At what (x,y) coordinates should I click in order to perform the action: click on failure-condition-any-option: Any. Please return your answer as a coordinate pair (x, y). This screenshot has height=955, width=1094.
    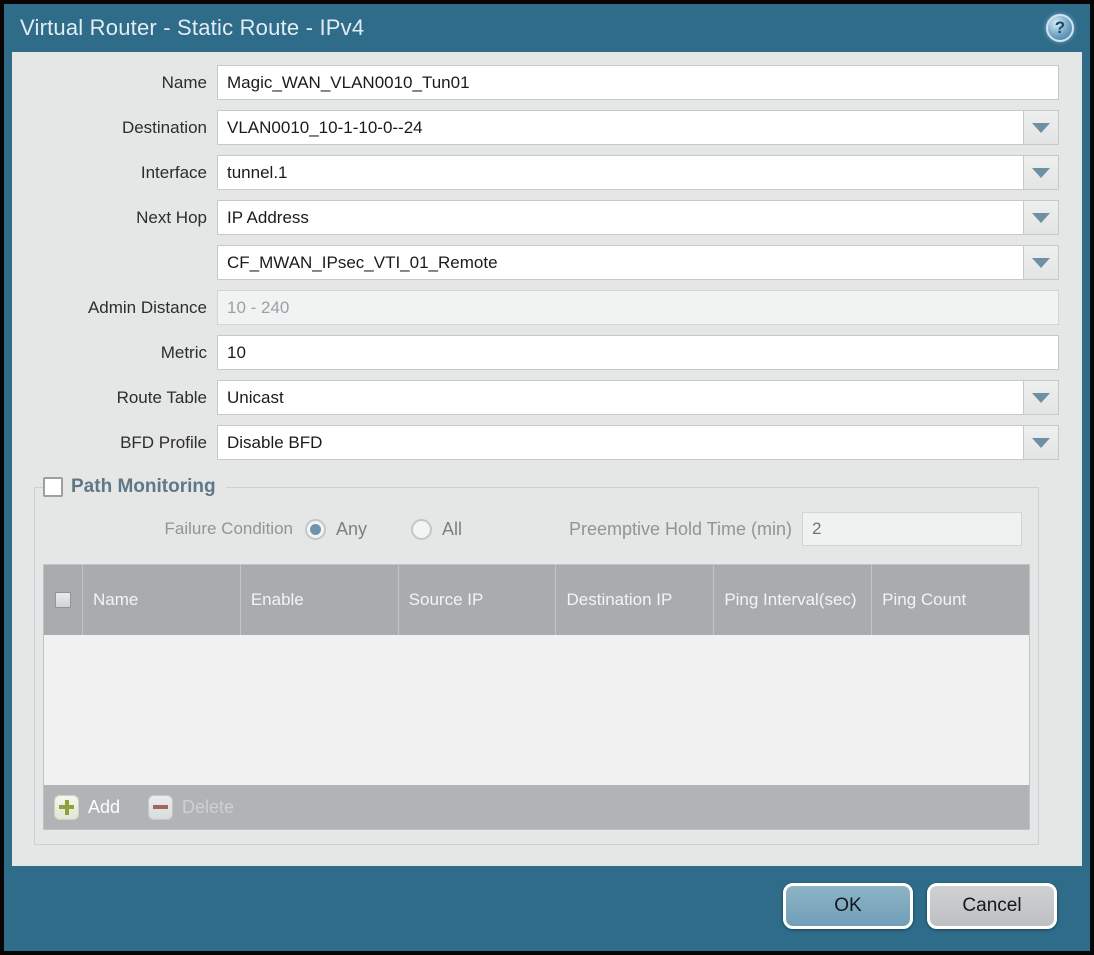
    Looking at the image, I should click on (336, 529).